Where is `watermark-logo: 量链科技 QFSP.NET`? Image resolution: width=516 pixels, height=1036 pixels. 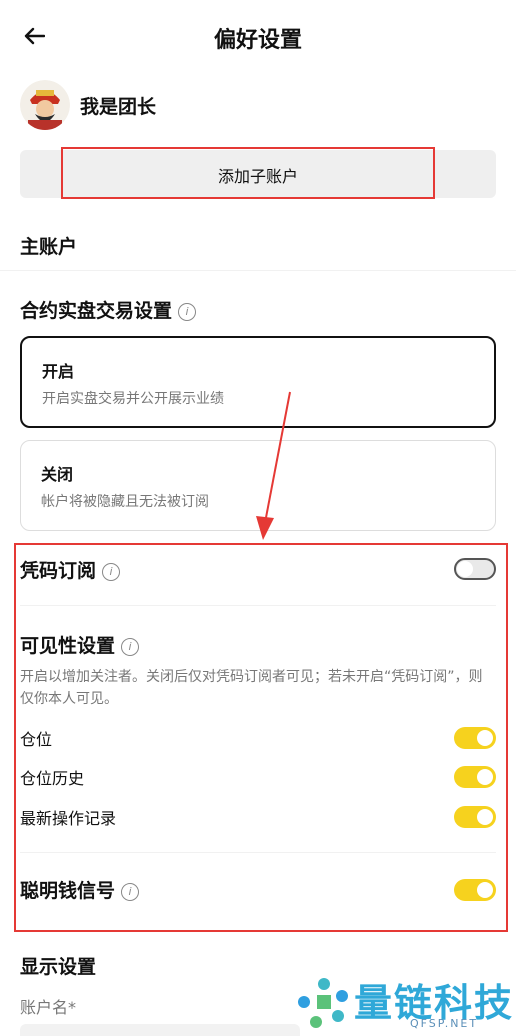 watermark-logo: 量链科技 QFSP.NET is located at coordinates (406, 1001).